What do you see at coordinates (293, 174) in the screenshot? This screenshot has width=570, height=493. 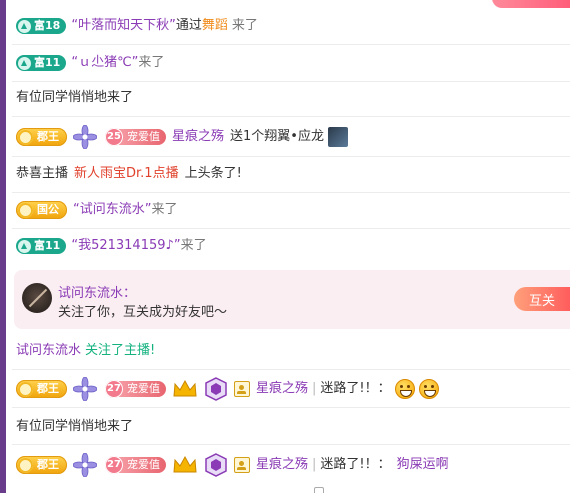 I see `feed-row: 恭喜主播 新人雨宝Dr.1点播 上头条了!` at bounding box center [293, 174].